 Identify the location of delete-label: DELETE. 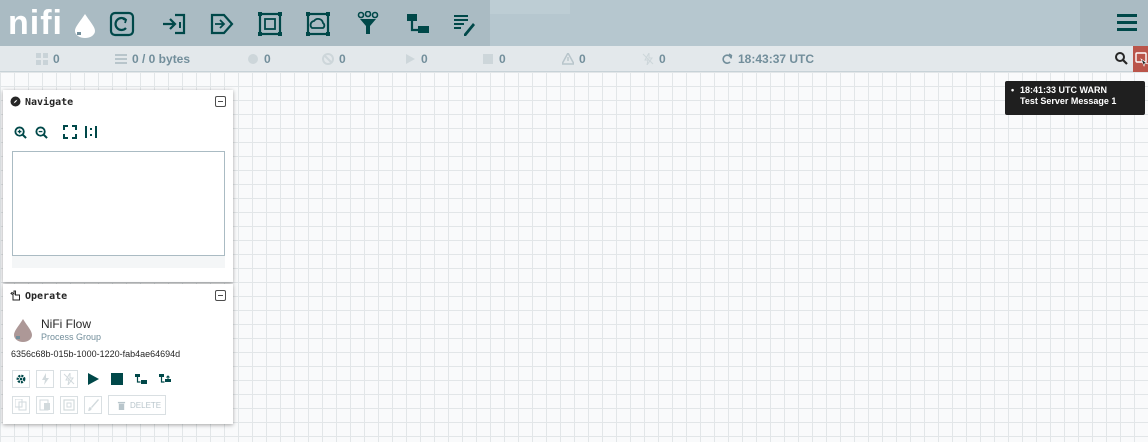
(146, 405).